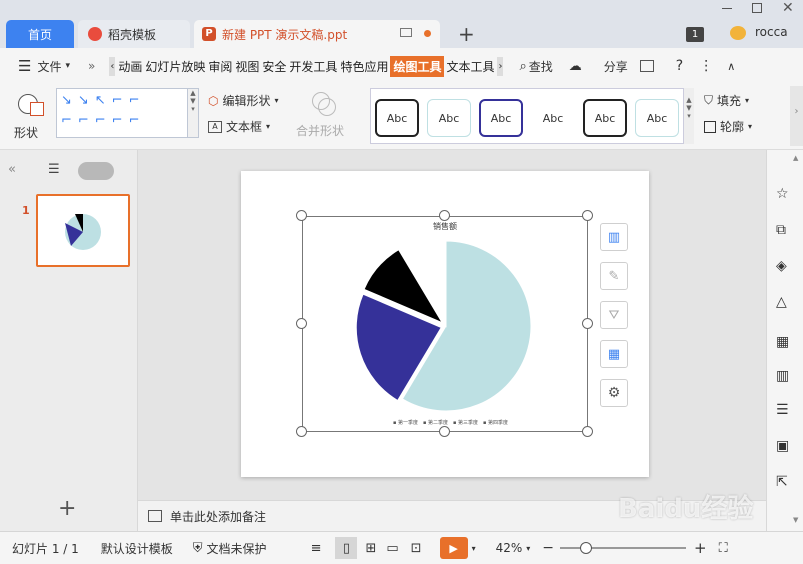 This screenshot has height=564, width=803. I want to click on outline-view-icon: ☰, so click(54, 169).